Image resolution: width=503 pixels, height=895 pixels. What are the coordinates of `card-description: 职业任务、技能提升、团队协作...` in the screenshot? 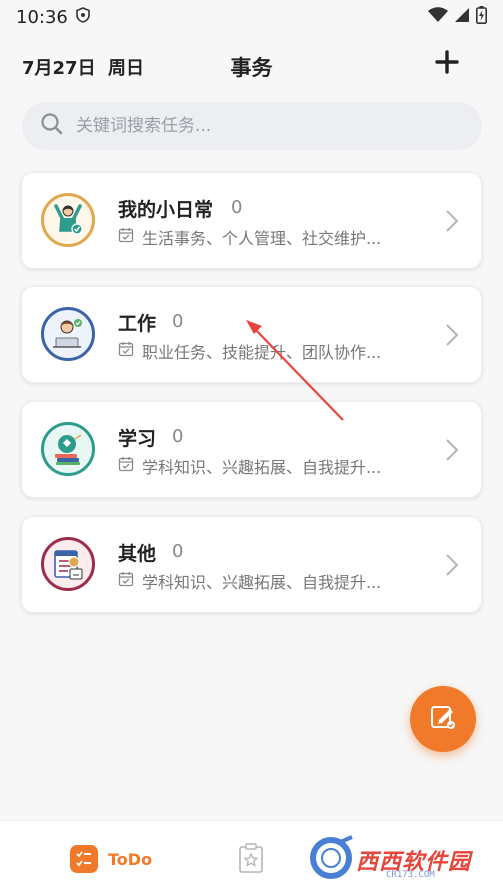 It's located at (249, 351).